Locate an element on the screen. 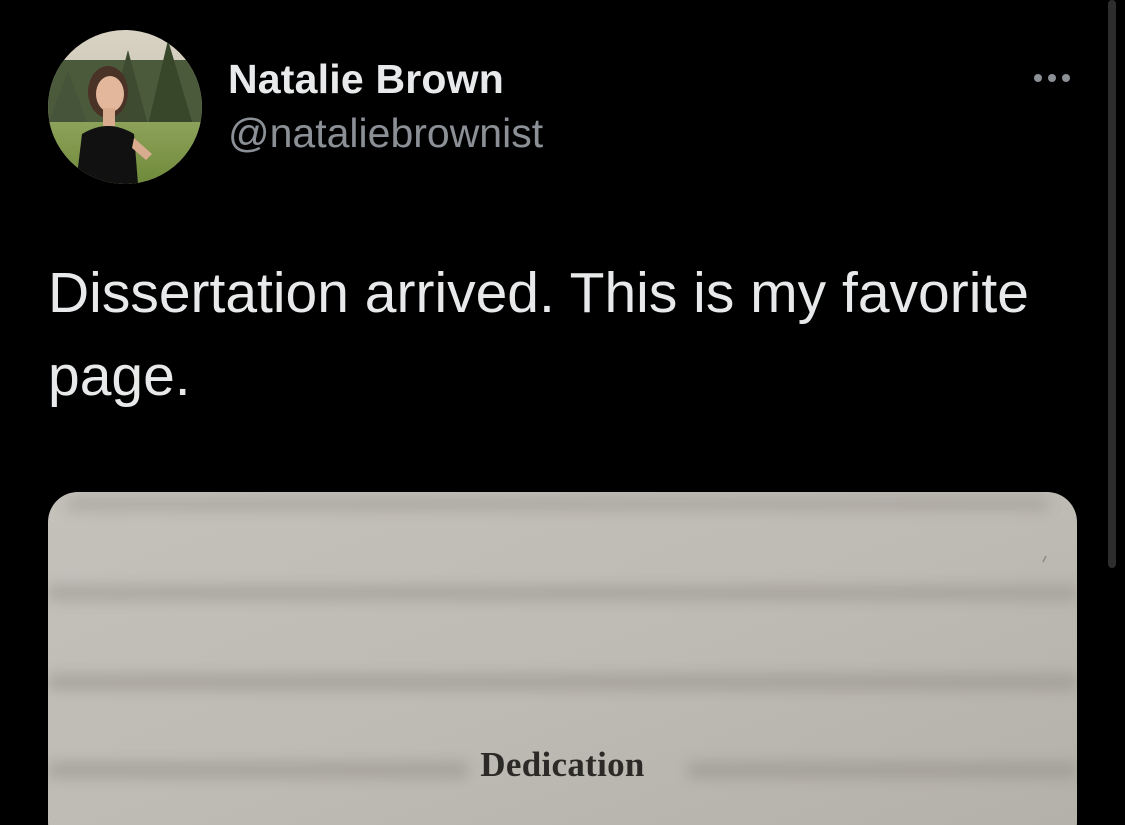 The image size is (1125, 825). scrollbar is located at coordinates (1112, 284).